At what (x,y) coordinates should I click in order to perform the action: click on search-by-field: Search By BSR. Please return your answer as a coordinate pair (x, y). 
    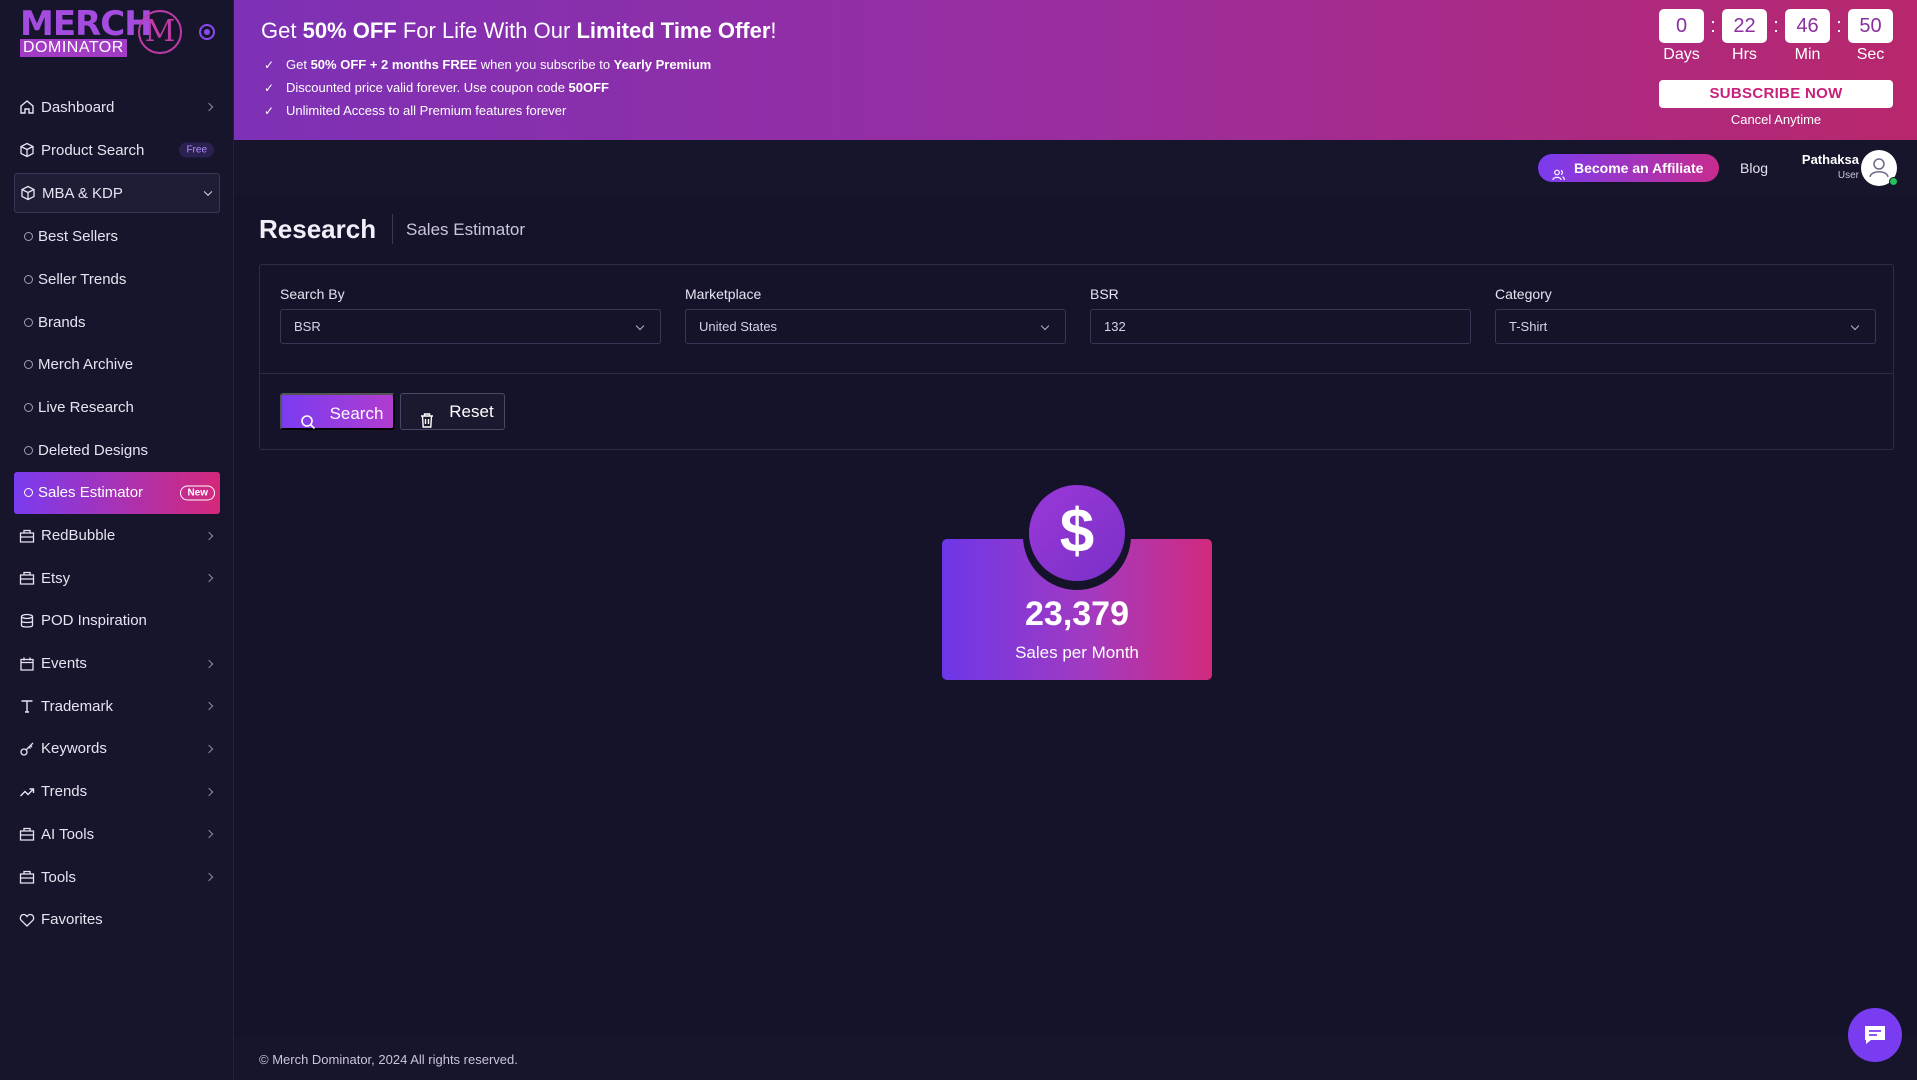
    Looking at the image, I should click on (470, 315).